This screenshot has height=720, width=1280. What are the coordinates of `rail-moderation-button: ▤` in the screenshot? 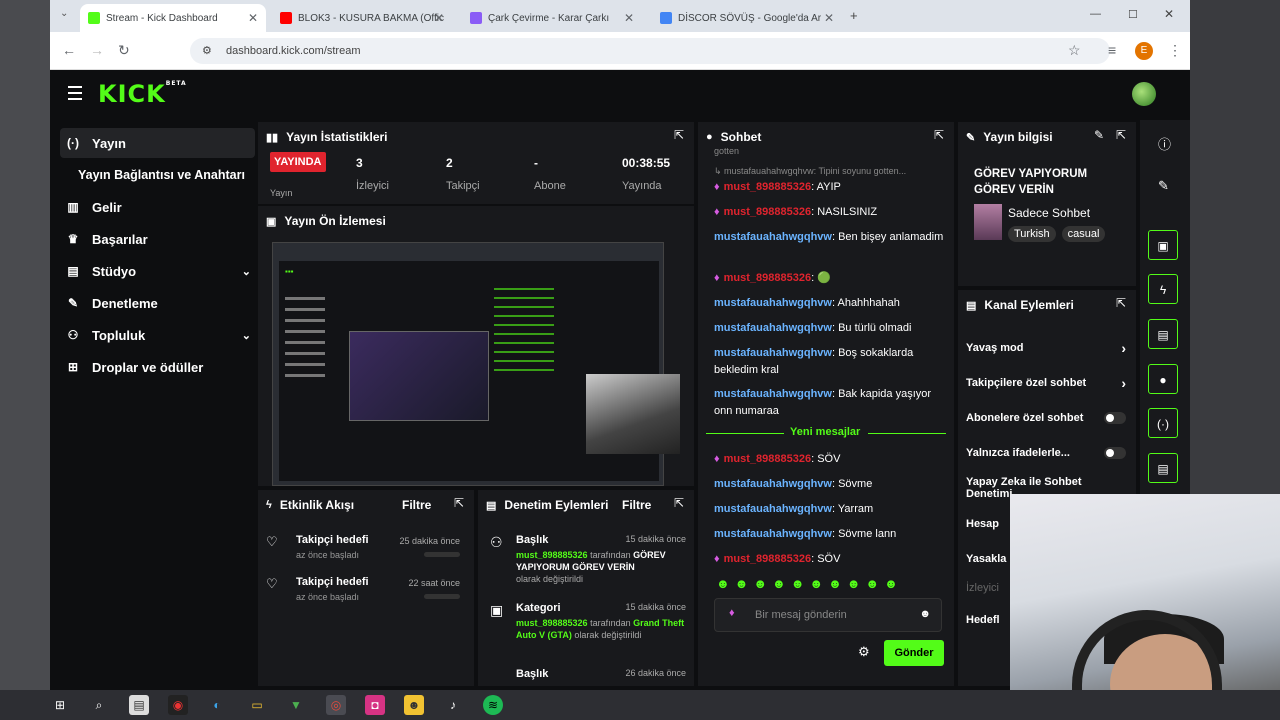 It's located at (1163, 334).